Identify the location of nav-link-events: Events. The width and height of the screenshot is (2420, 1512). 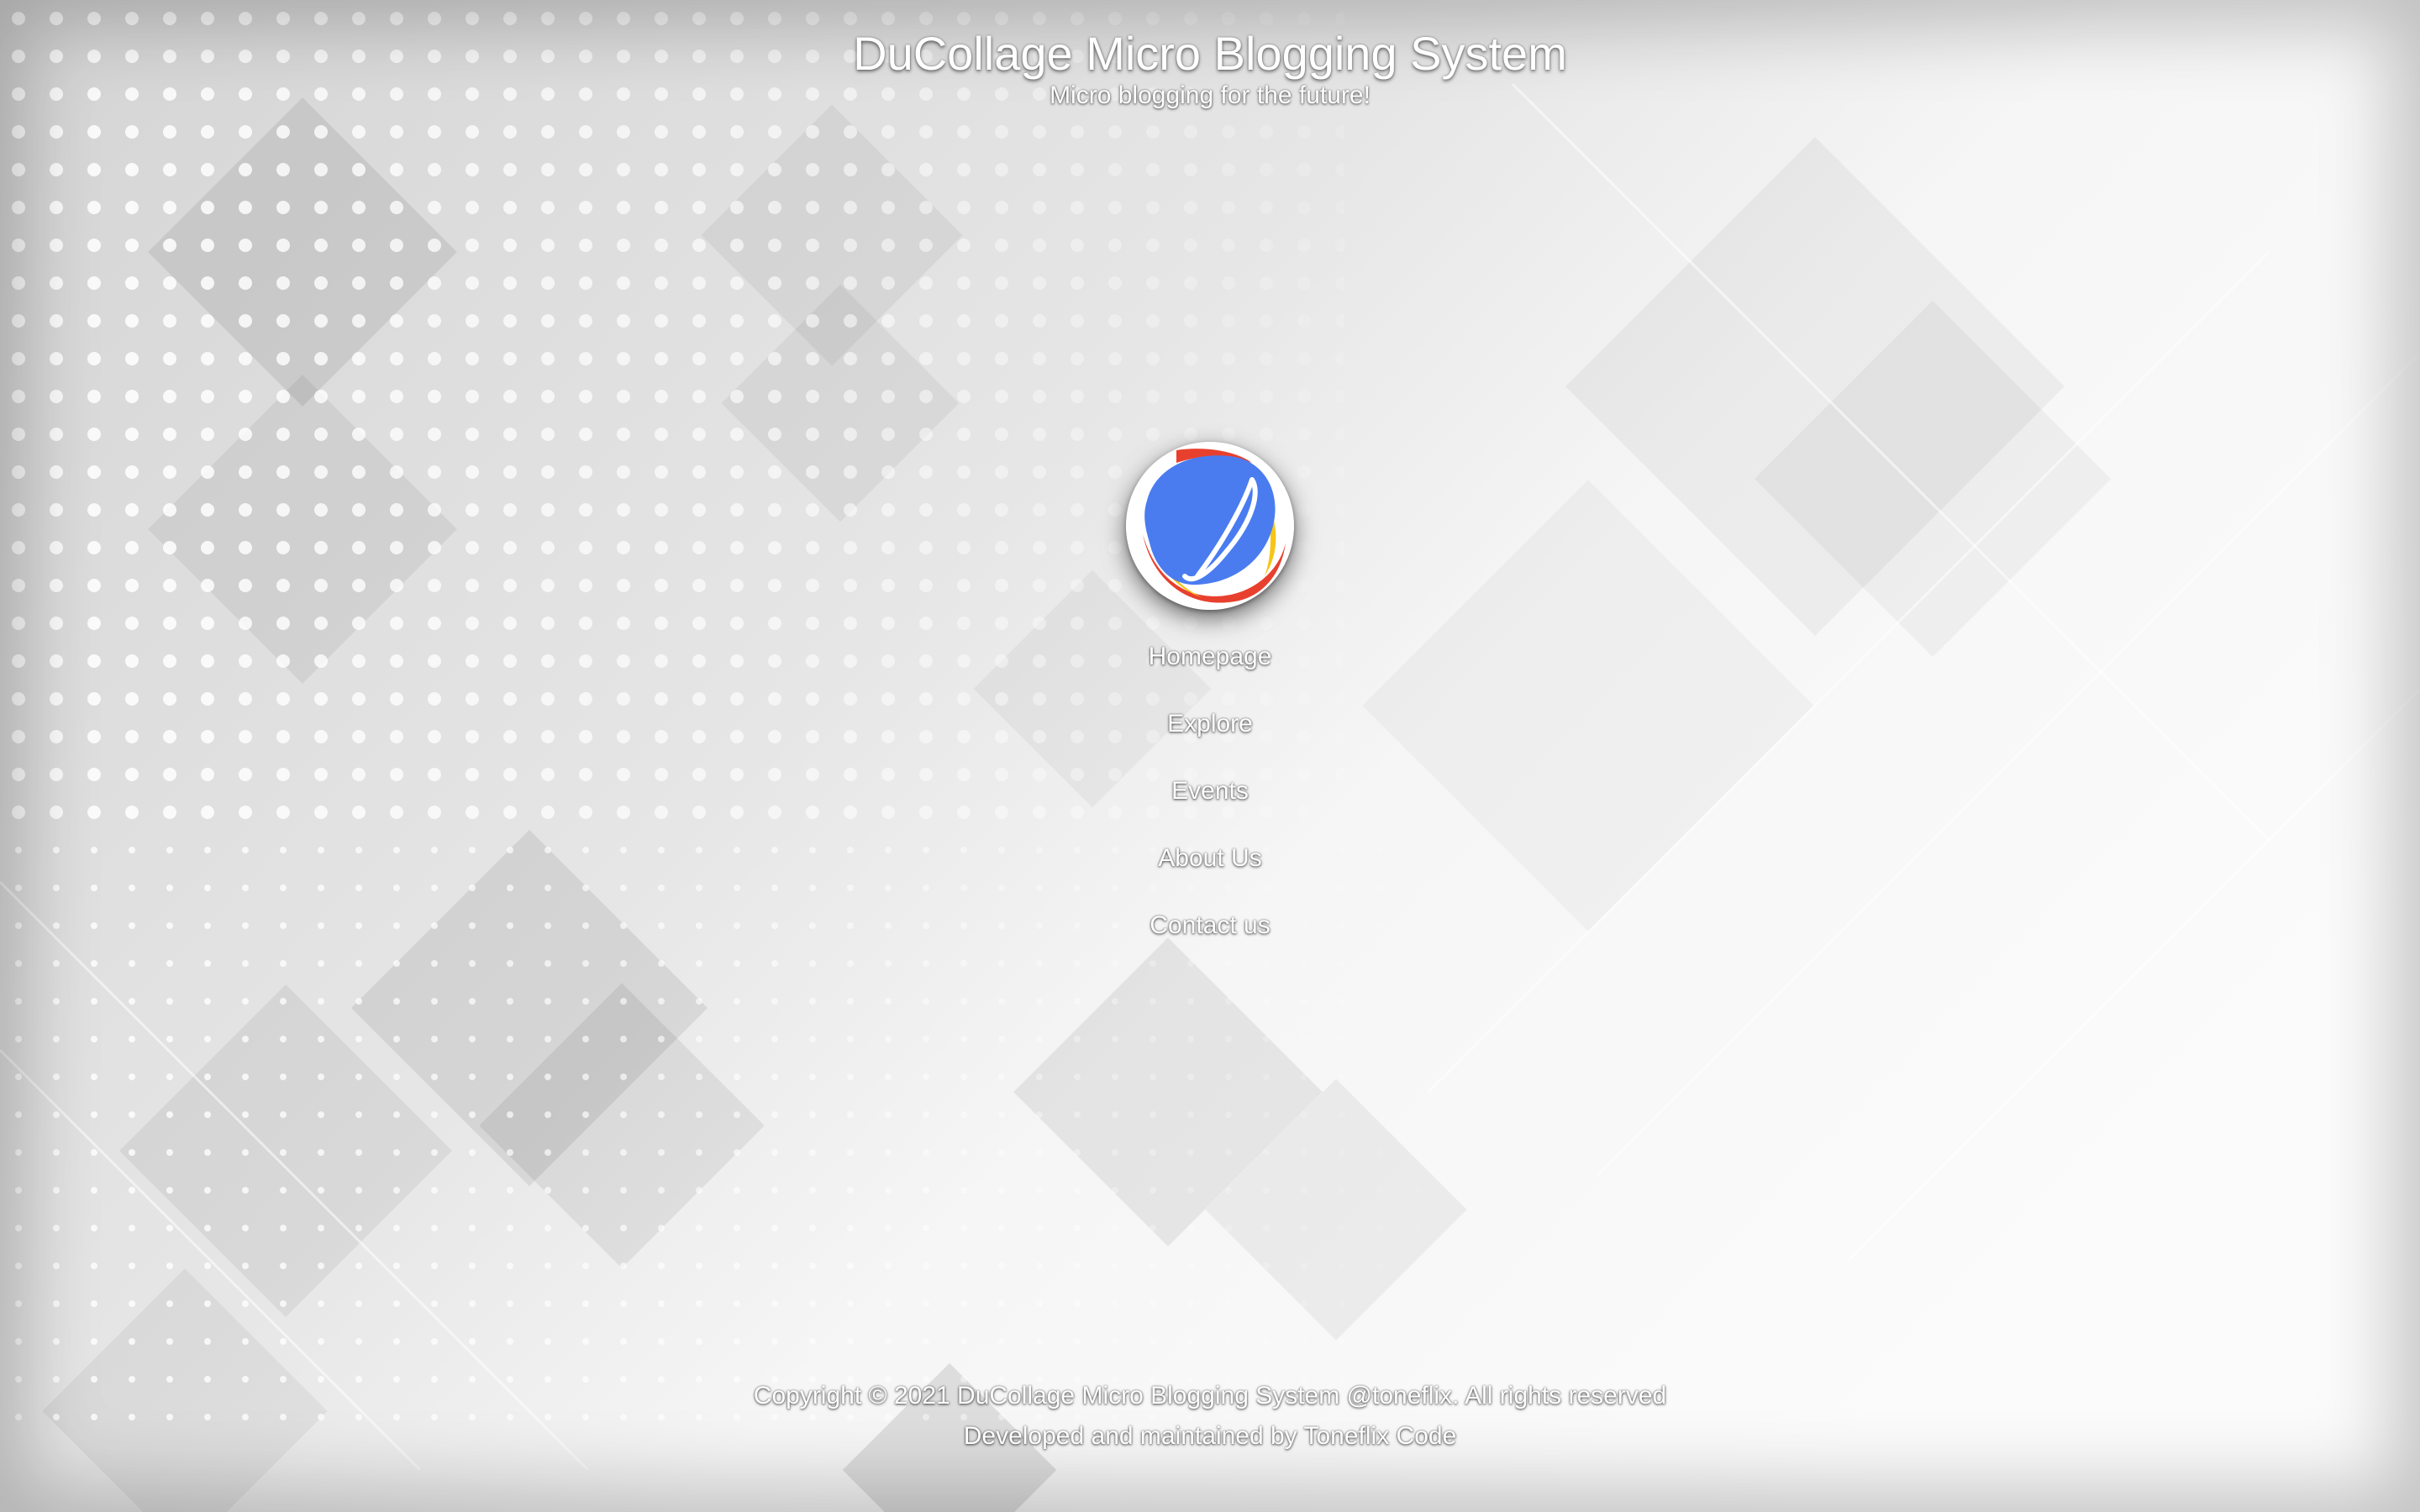
(1210, 799).